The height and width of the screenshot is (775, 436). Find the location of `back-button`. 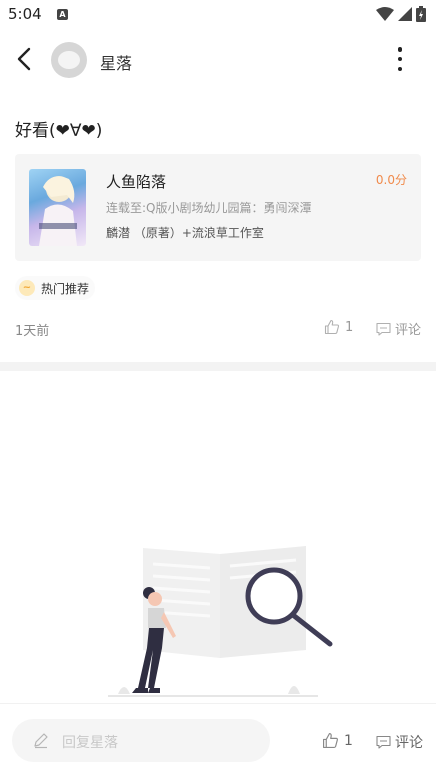

back-button is located at coordinates (25, 59).